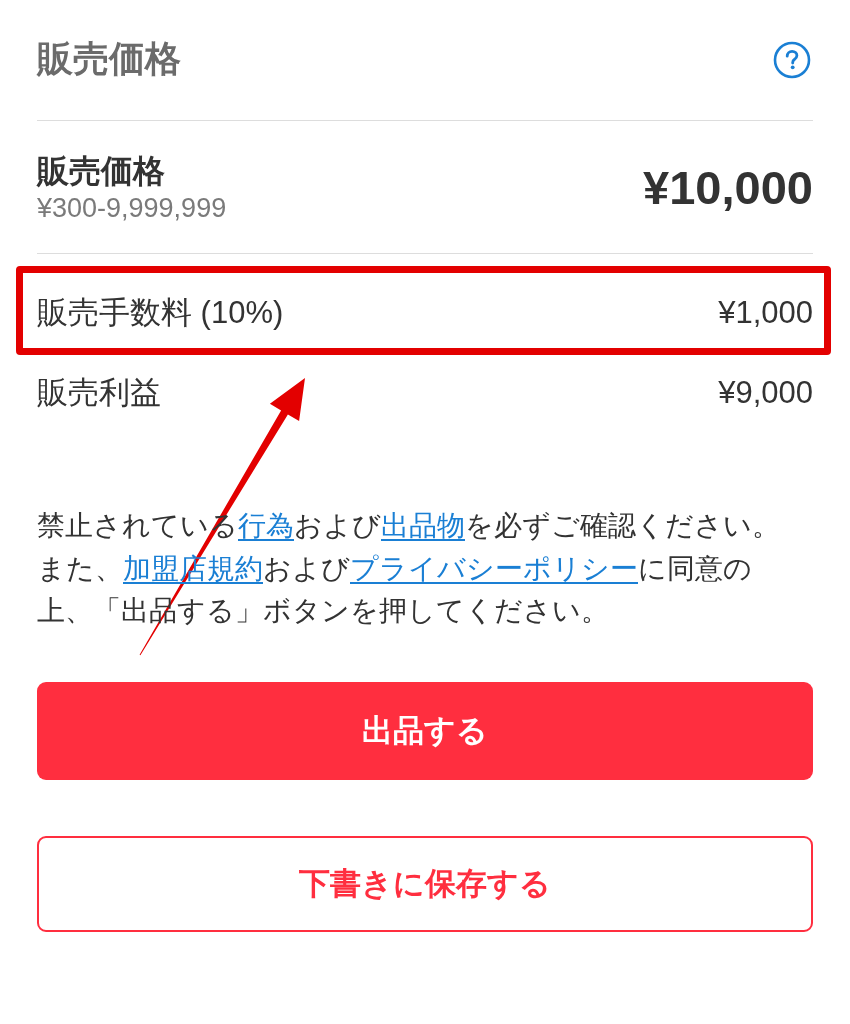 The image size is (850, 1024). I want to click on link: プライバシーポリシー, so click(494, 567).